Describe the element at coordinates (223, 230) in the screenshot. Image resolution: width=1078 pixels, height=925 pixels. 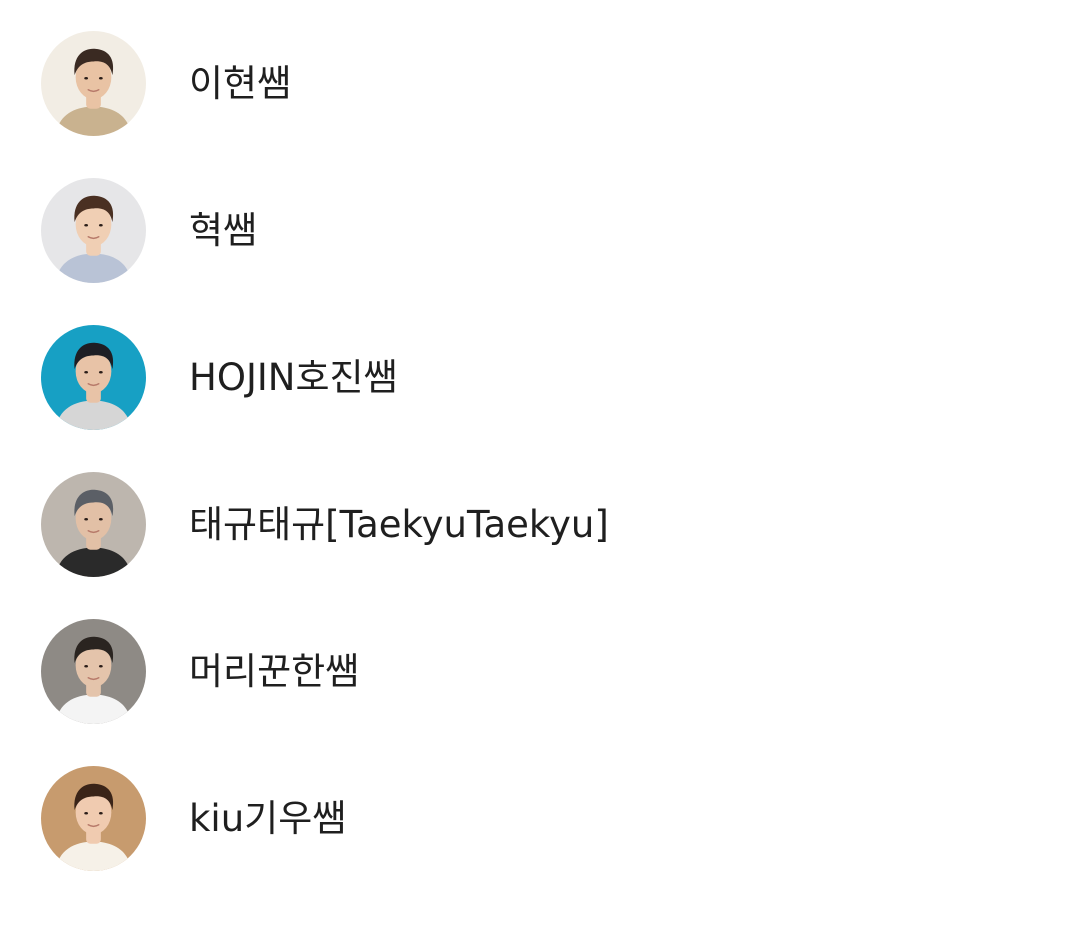
I see `friend-name: 혁쌤` at that location.